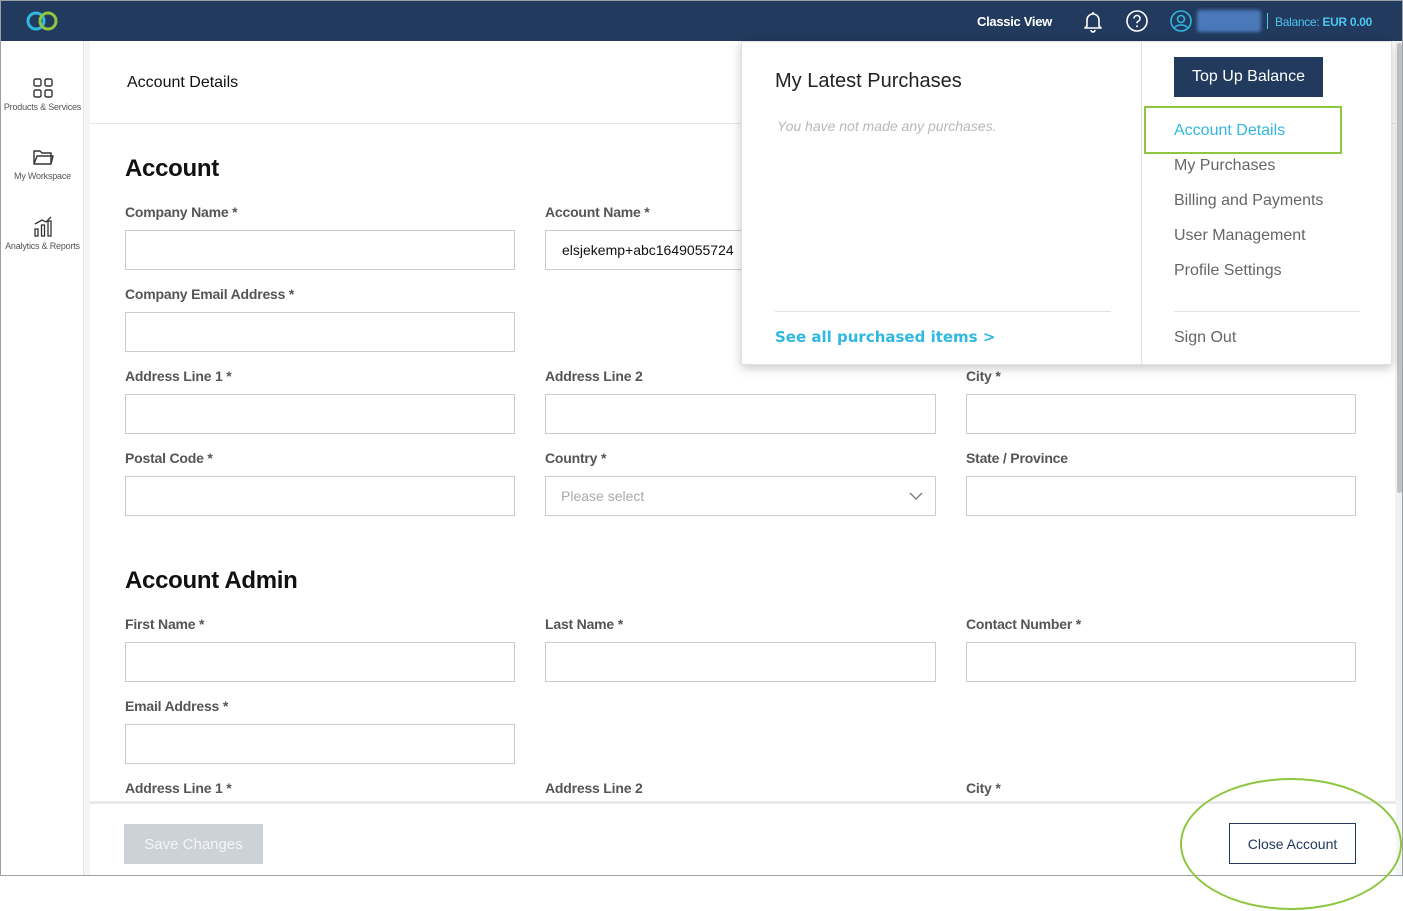 This screenshot has width=1403, height=911. I want to click on sidebar-item-label: My Workspace, so click(42, 176).